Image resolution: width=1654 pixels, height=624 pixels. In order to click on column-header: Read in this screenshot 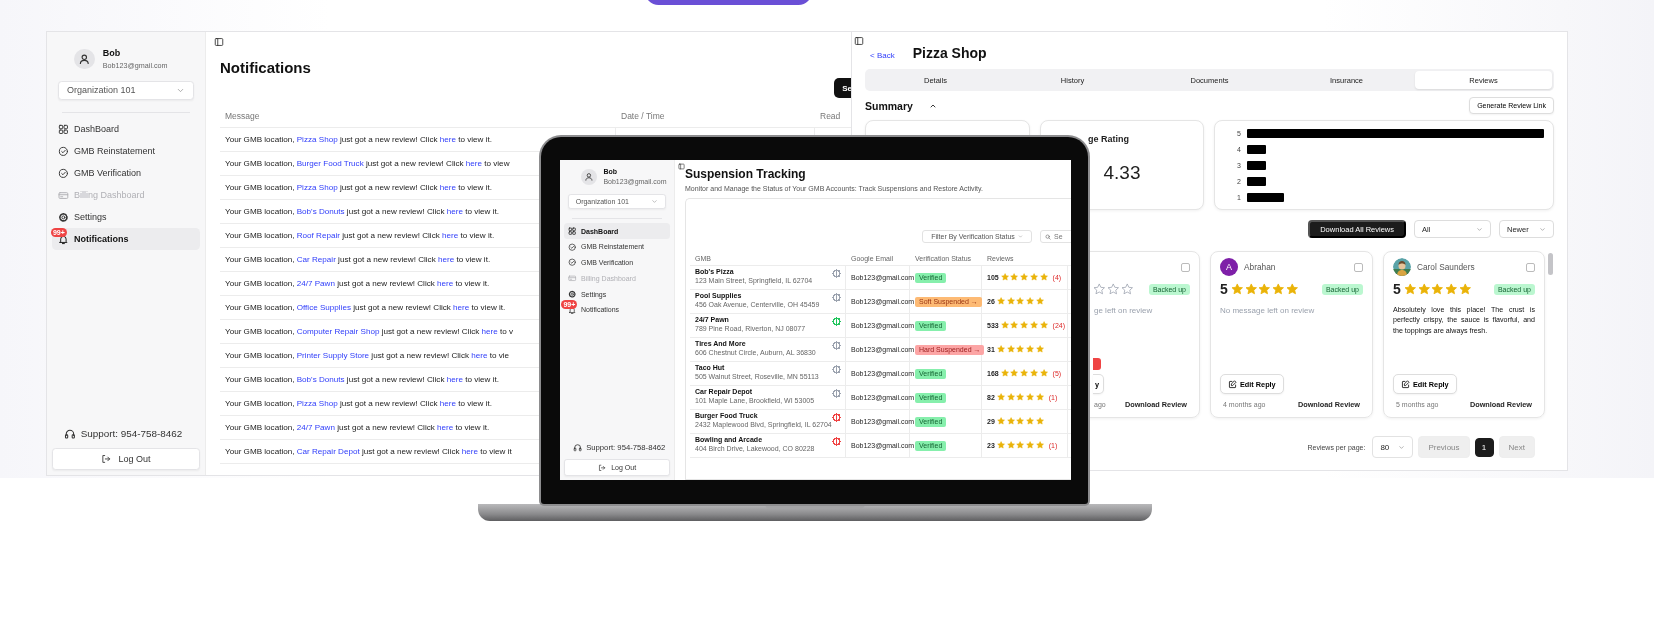, I will do `click(830, 115)`.